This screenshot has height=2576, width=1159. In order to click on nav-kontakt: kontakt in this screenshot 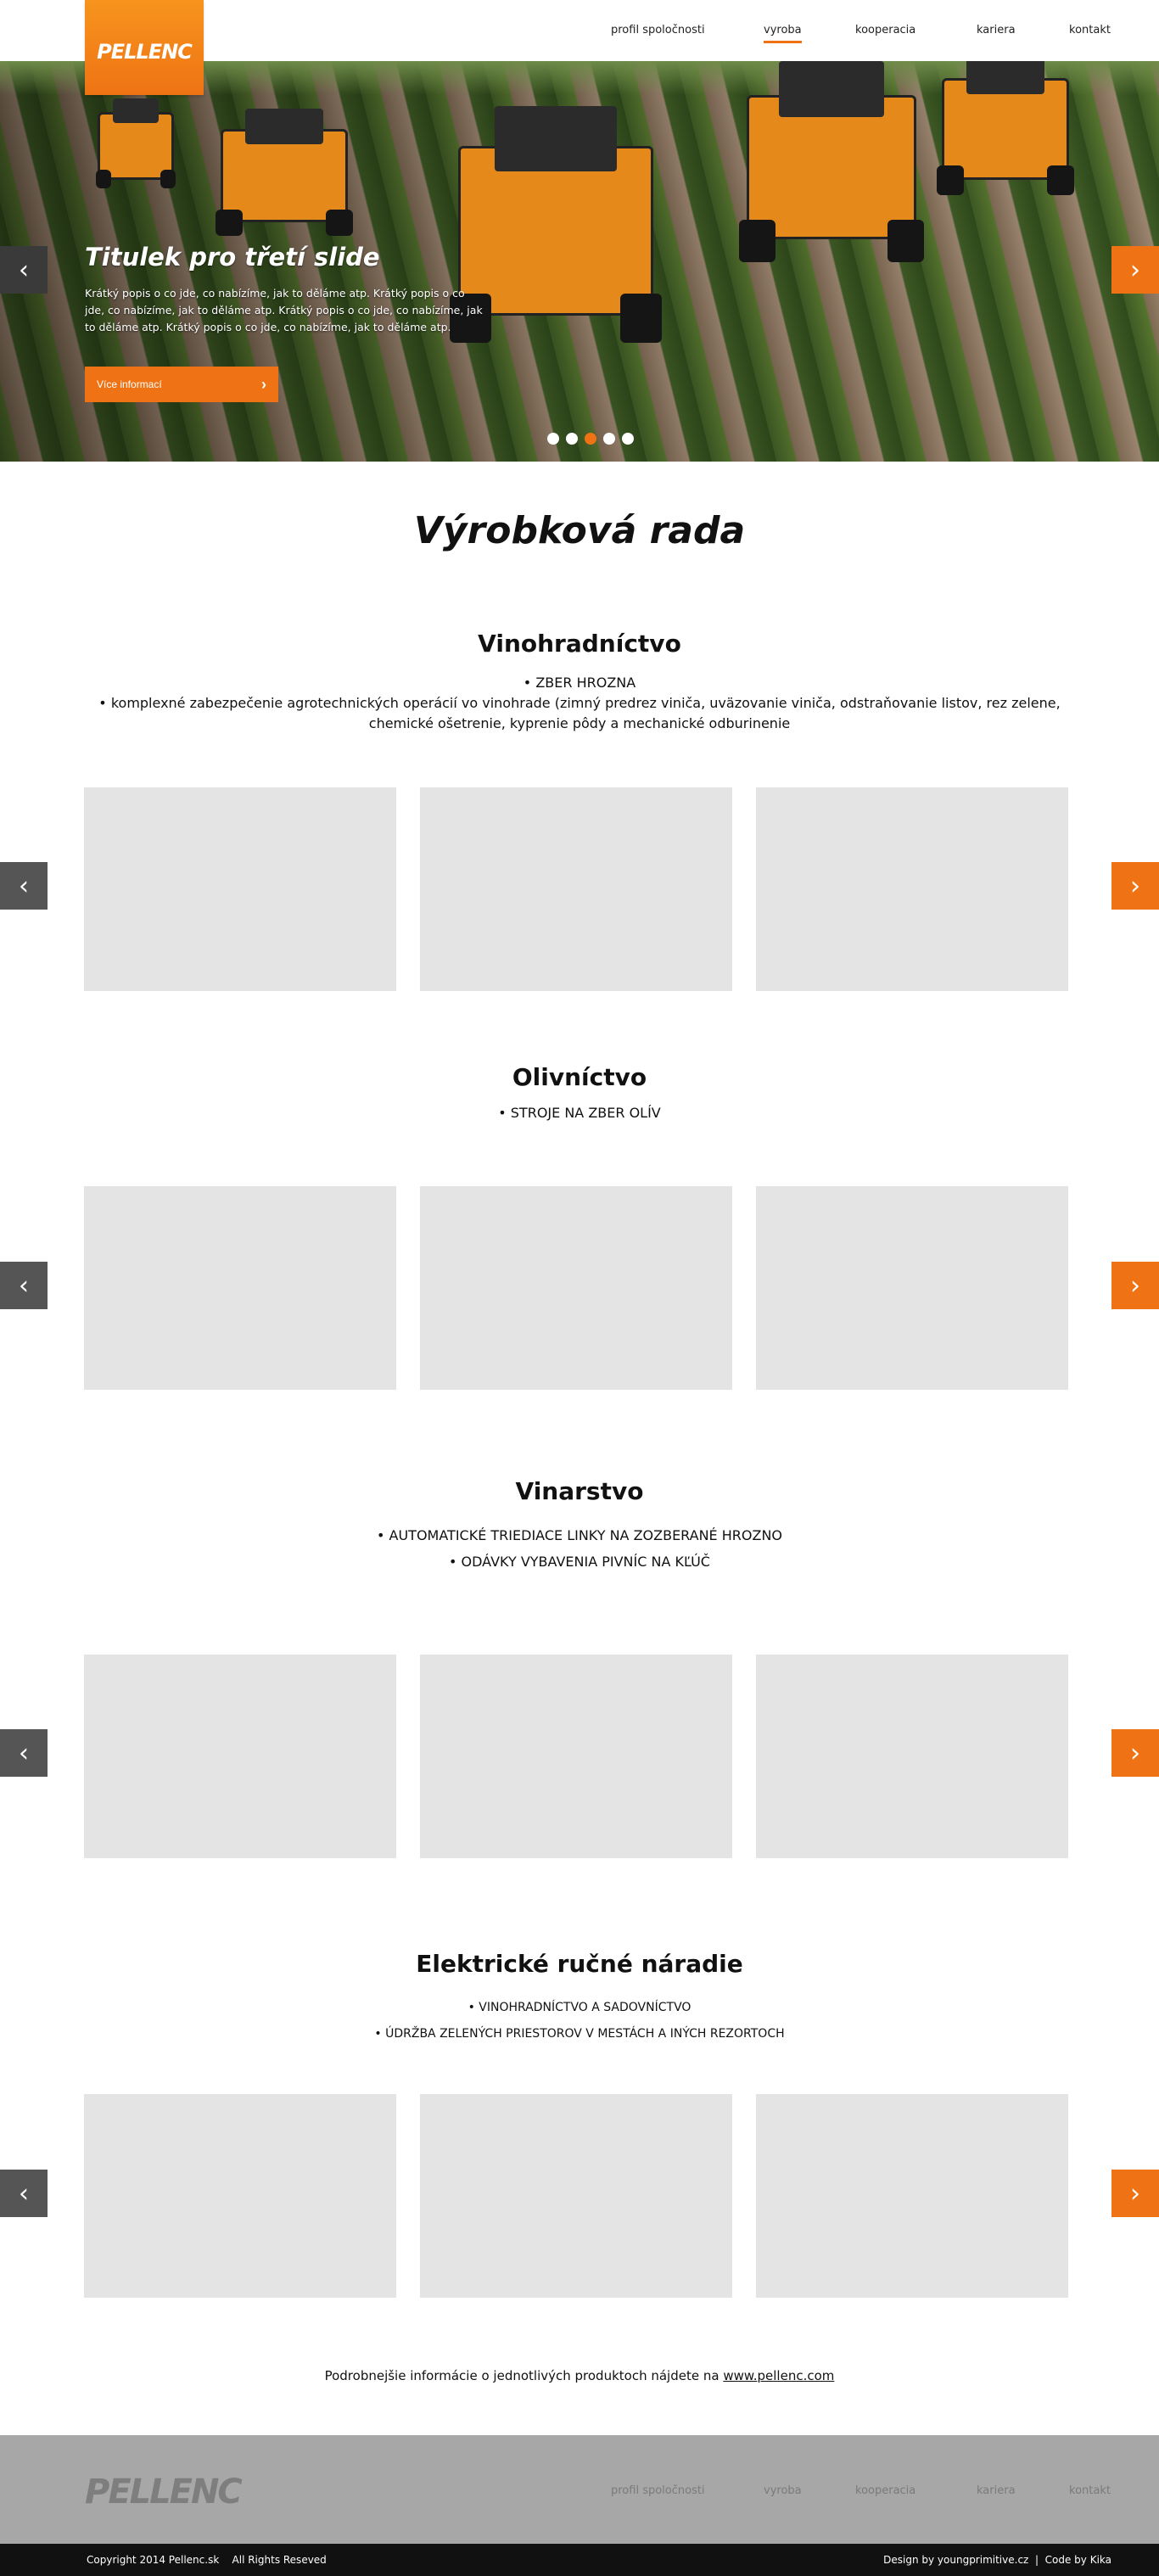, I will do `click(1090, 34)`.